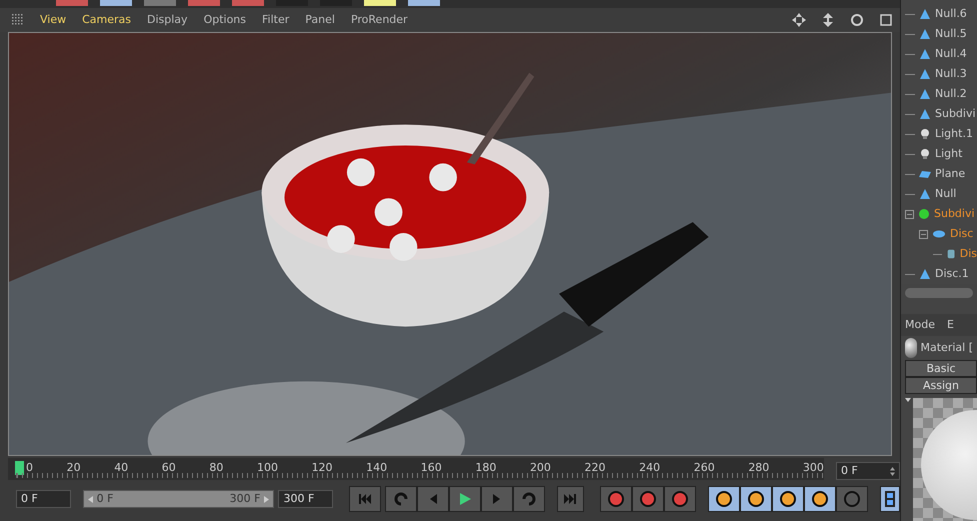  I want to click on film-button, so click(890, 499).